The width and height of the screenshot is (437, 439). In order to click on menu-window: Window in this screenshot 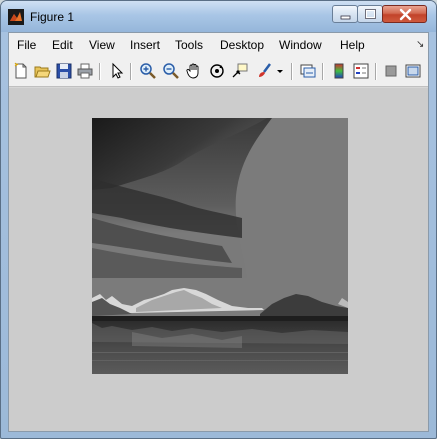, I will do `click(300, 45)`.